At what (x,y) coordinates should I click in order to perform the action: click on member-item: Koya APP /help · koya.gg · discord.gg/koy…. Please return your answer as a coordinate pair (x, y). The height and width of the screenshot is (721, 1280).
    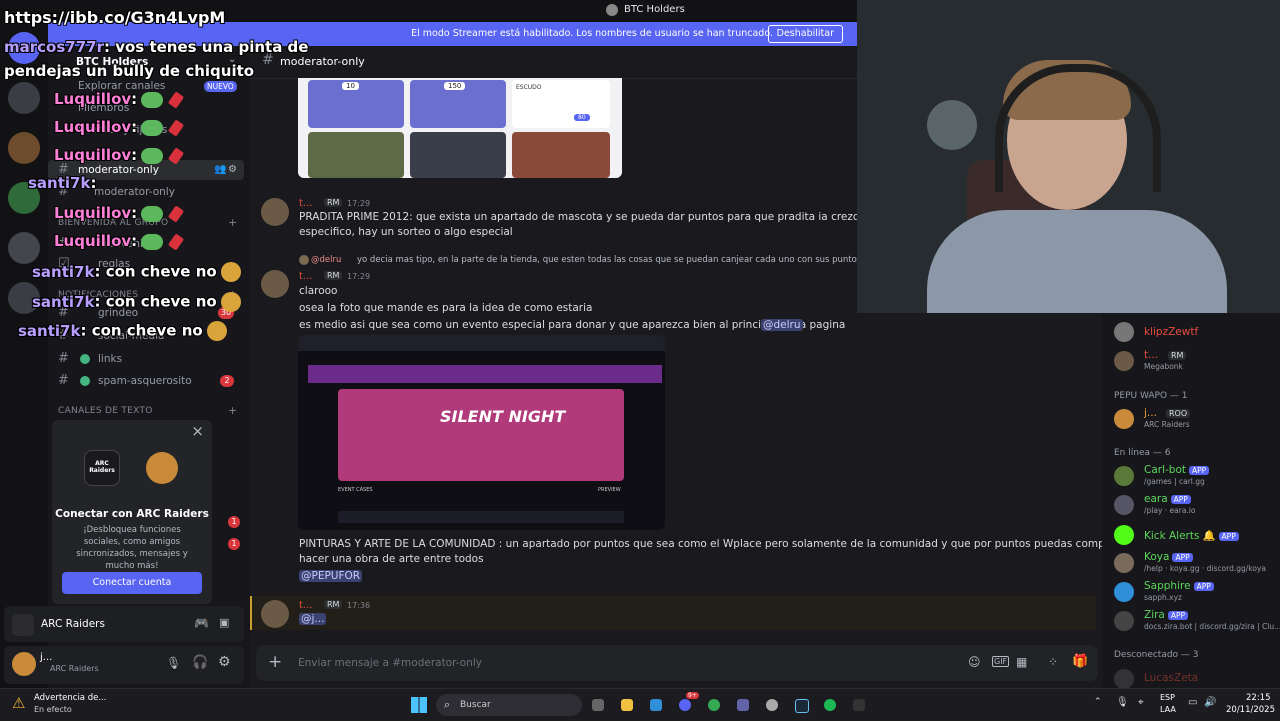
    Looking at the image, I should click on (1197, 564).